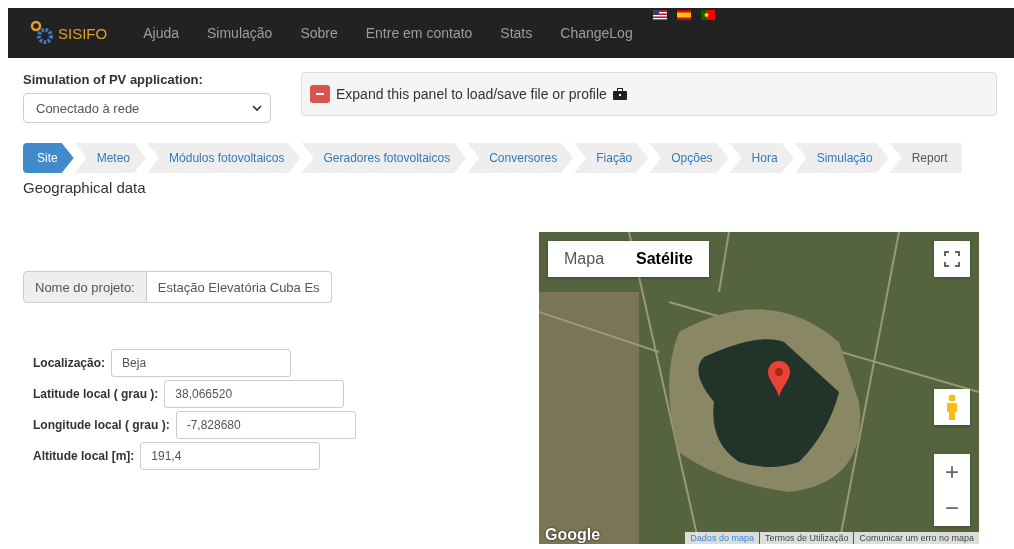 The image size is (1014, 549). What do you see at coordinates (619, 94) in the screenshot?
I see `briefcase-icon` at bounding box center [619, 94].